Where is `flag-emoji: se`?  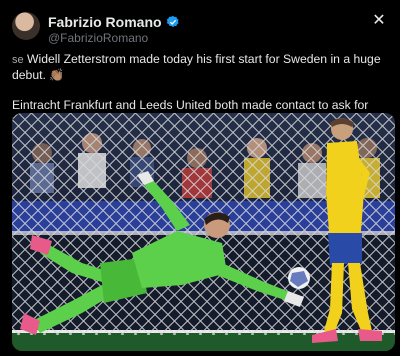 flag-emoji: se is located at coordinates (18, 60).